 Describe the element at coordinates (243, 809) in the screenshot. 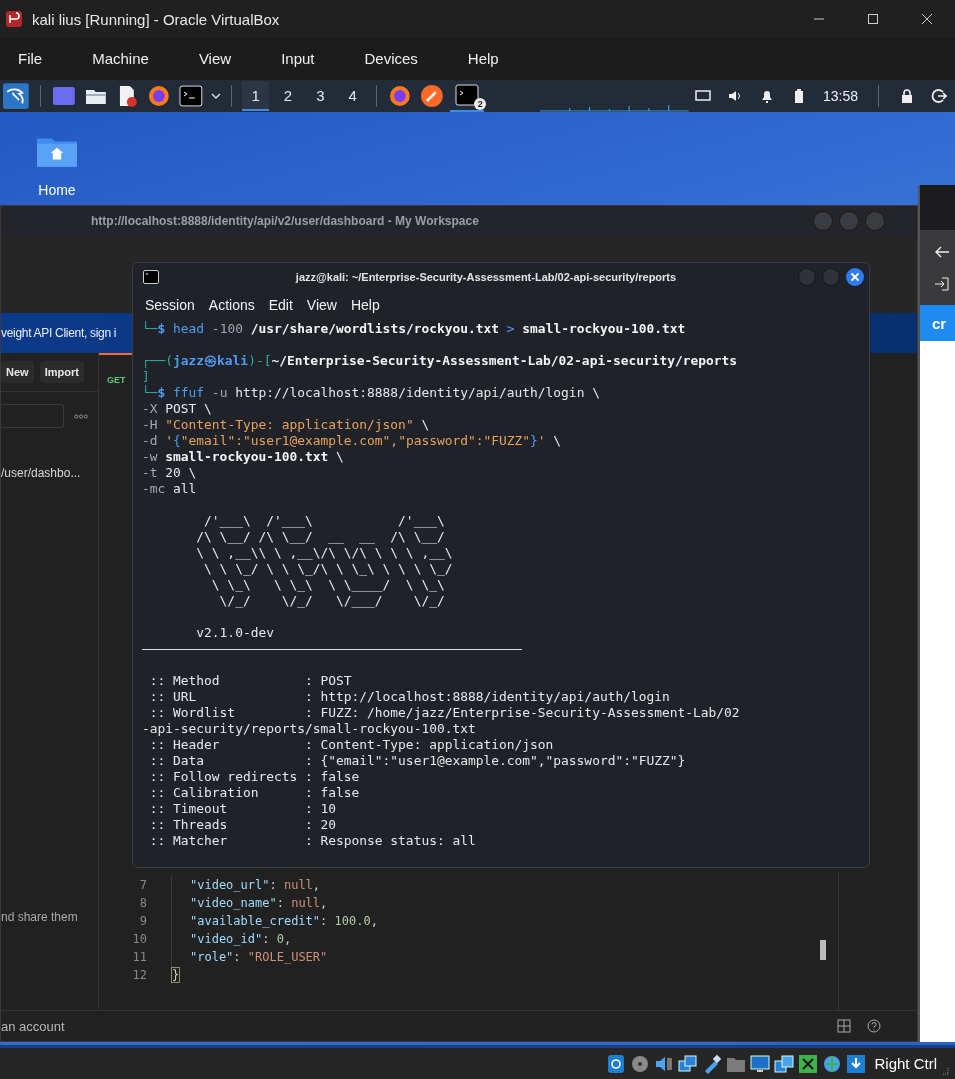

I see `terminal-line: :: Timeout : 10` at that location.